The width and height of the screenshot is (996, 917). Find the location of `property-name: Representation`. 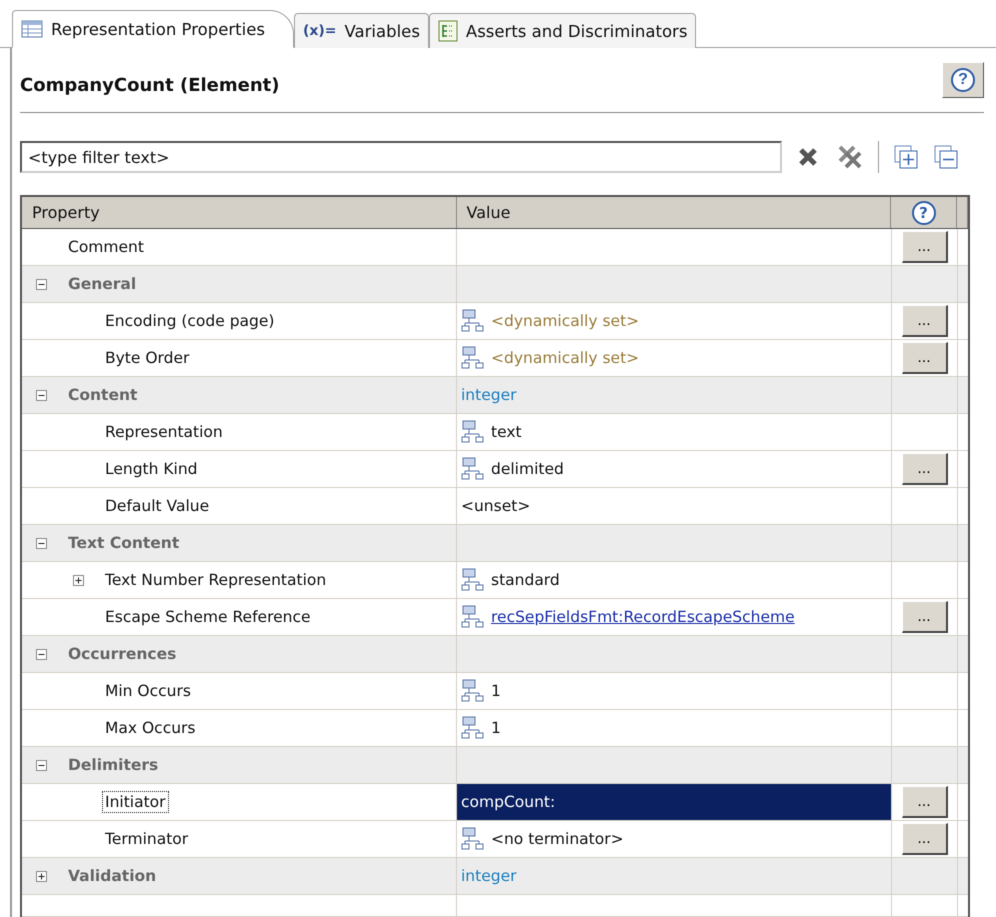

property-name: Representation is located at coordinates (164, 432).